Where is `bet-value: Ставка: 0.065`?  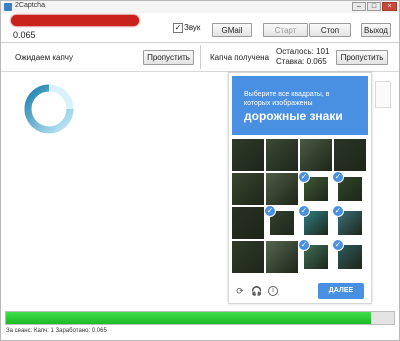 bet-value: Ставка: 0.065 is located at coordinates (301, 61).